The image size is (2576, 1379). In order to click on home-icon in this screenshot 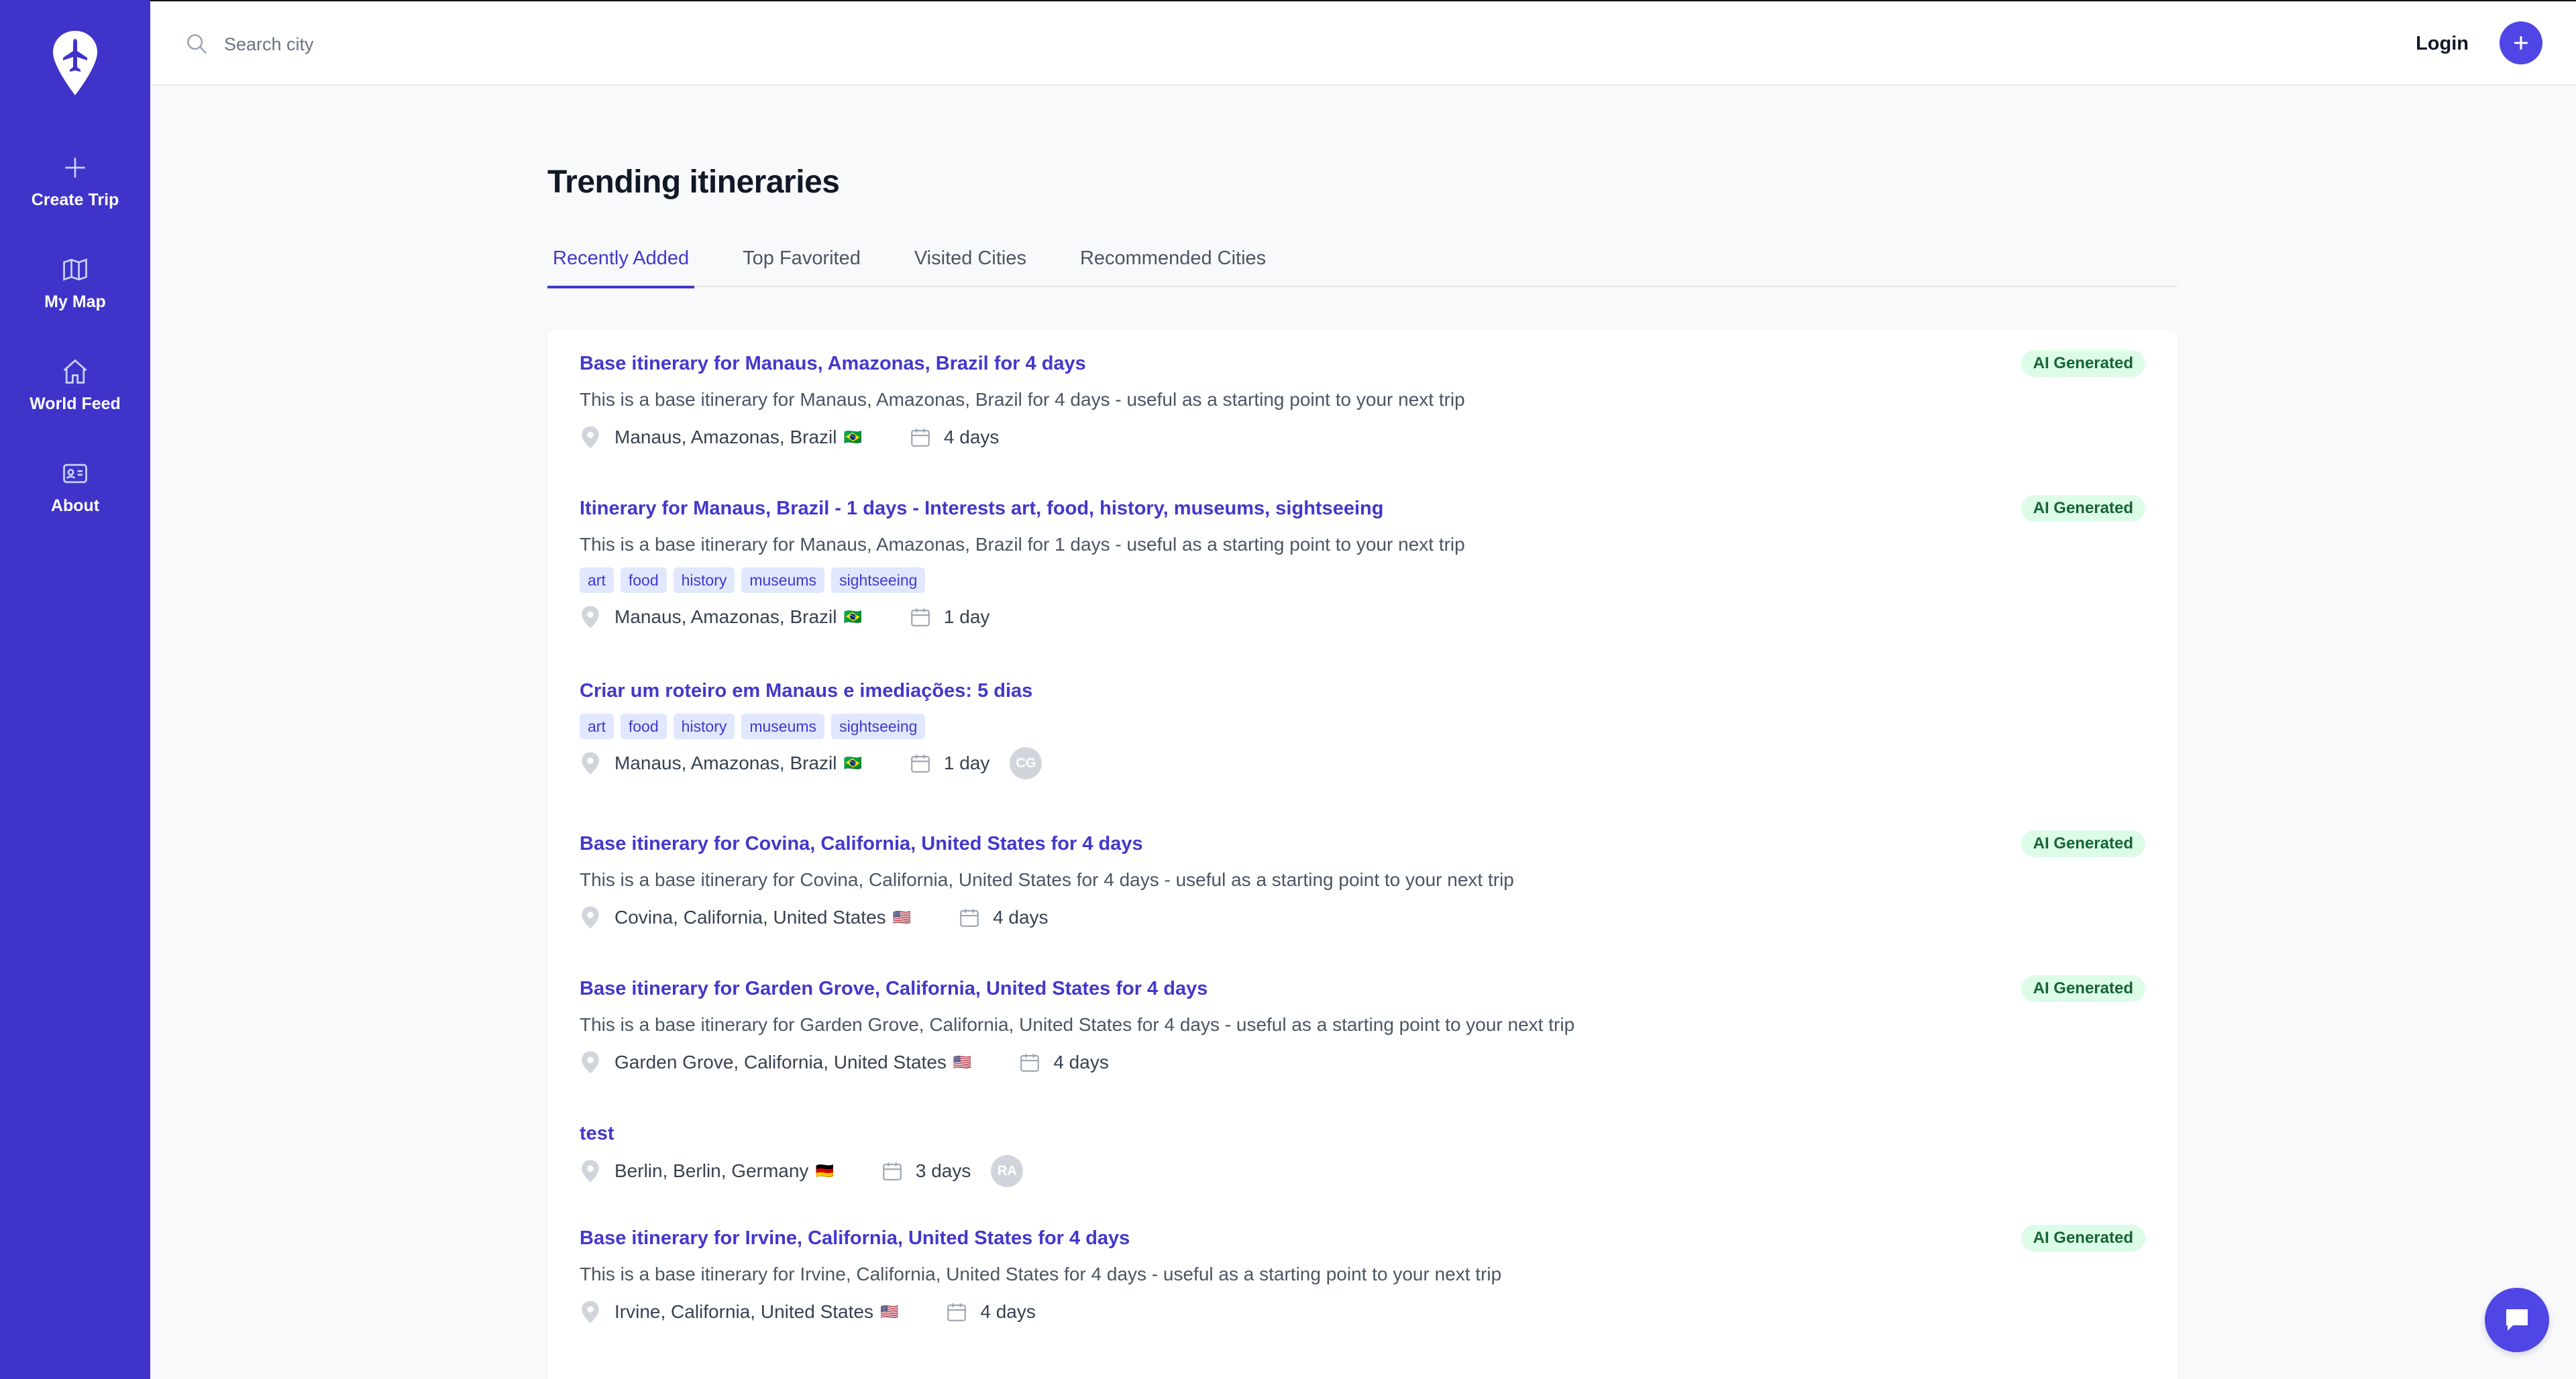, I will do `click(75, 371)`.